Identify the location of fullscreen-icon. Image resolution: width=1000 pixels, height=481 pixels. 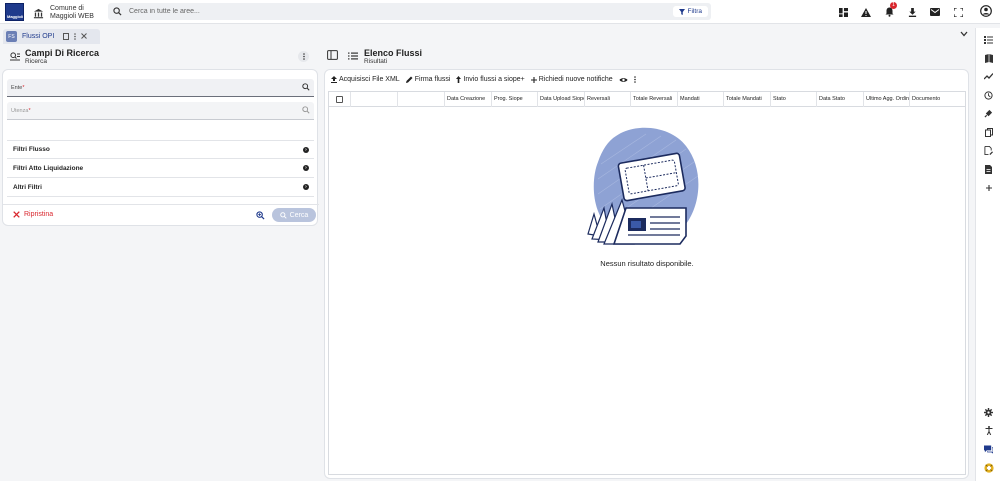
(958, 12).